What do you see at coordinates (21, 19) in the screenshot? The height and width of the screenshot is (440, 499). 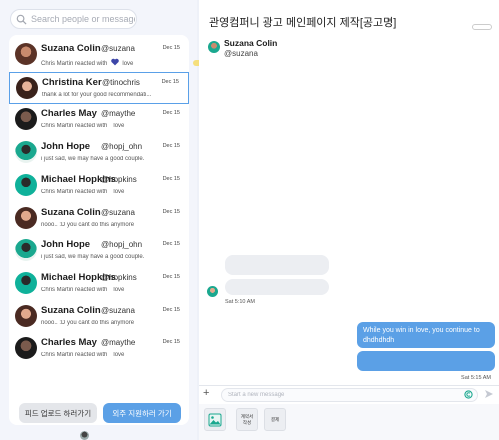 I see `search-icon` at bounding box center [21, 19].